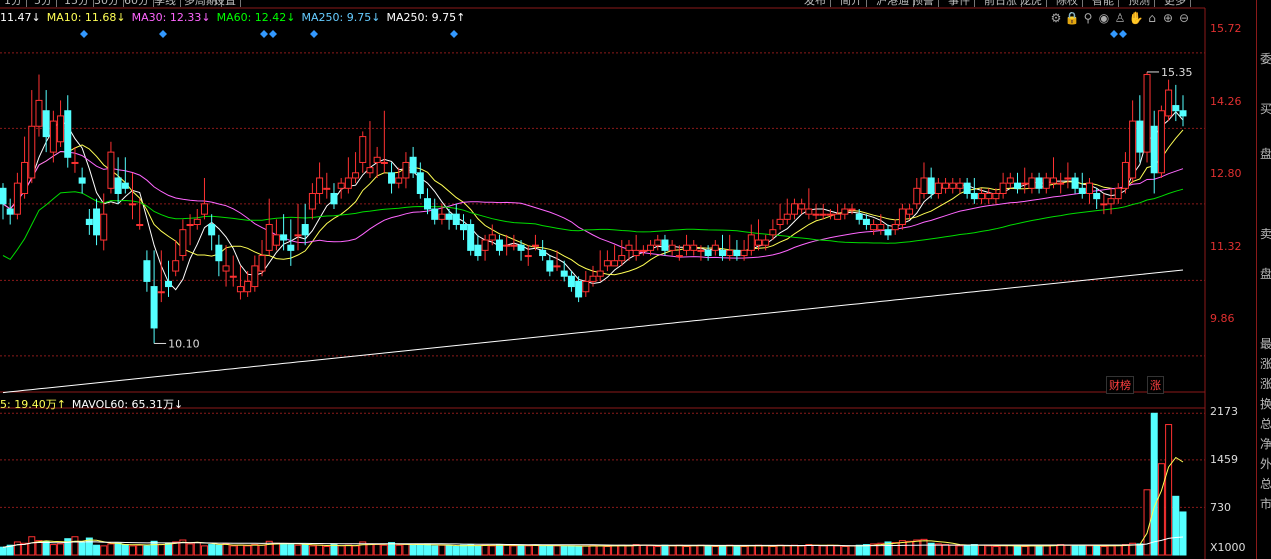  Describe the element at coordinates (1136, 18) in the screenshot. I see `hand-icon: ✋` at that location.